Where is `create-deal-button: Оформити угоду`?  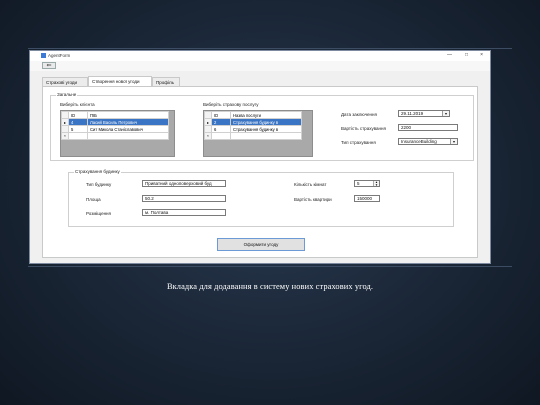
create-deal-button: Оформити угоду is located at coordinates (261, 244).